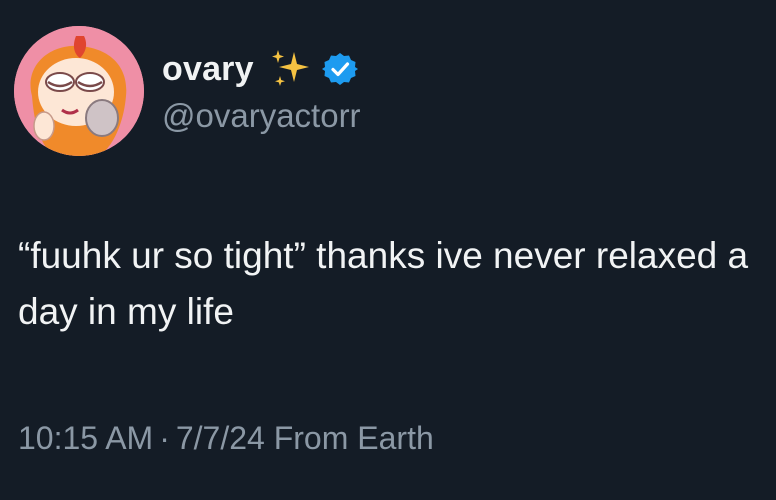 The height and width of the screenshot is (500, 776). What do you see at coordinates (85, 438) in the screenshot?
I see `tweet-time: 10:15 AM` at bounding box center [85, 438].